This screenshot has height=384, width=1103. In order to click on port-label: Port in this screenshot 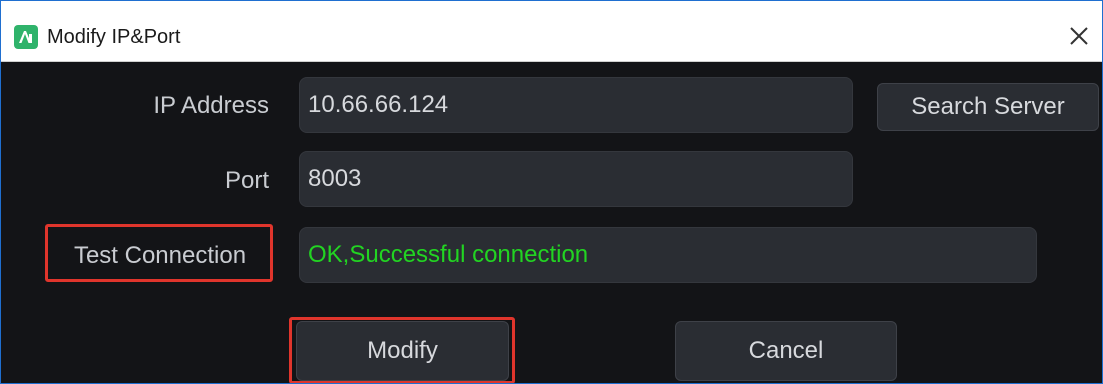, I will do `click(246, 180)`.